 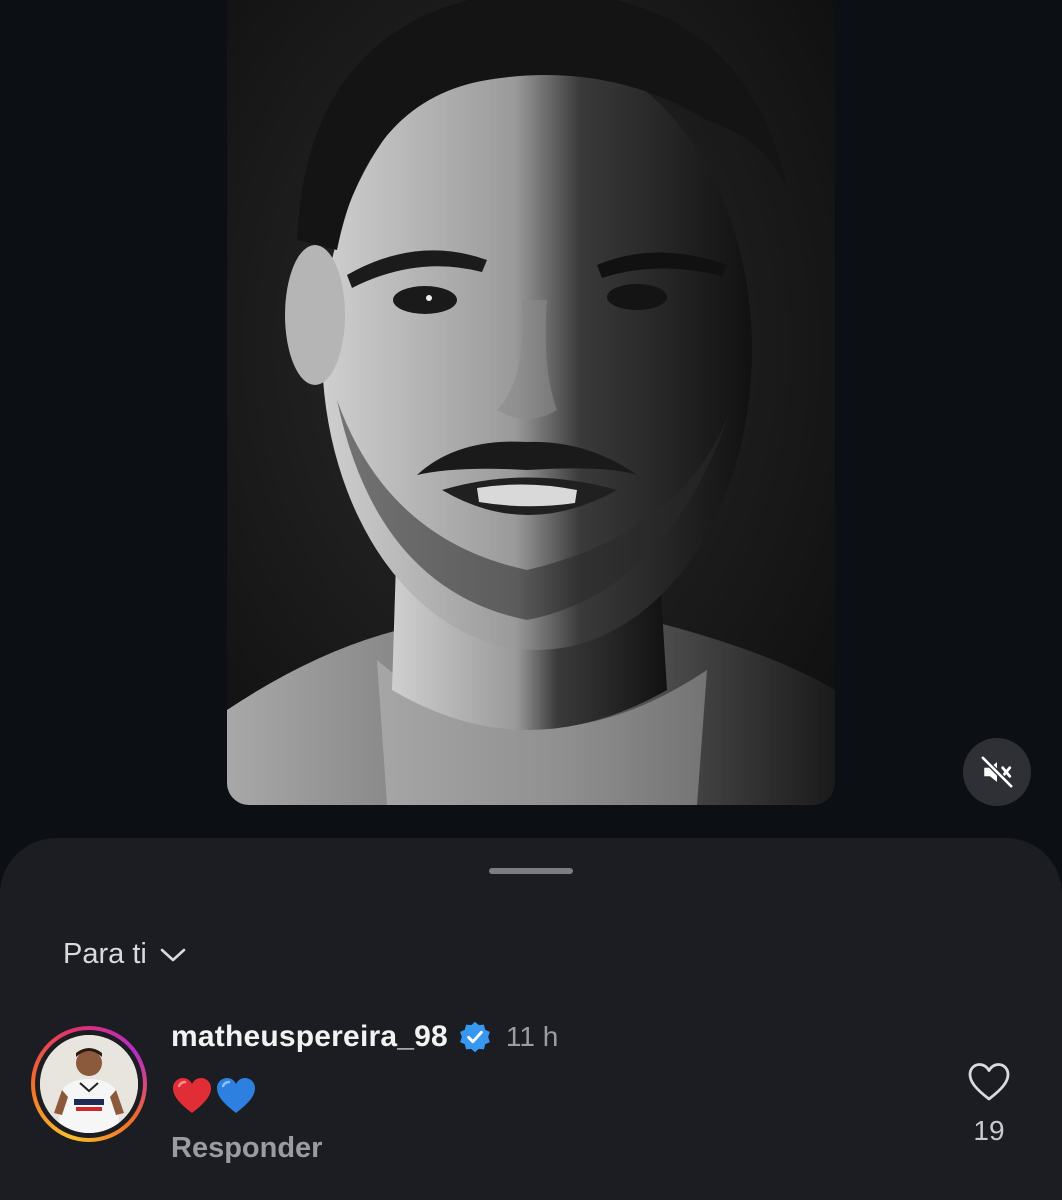 I want to click on mute-button, so click(x=997, y=772).